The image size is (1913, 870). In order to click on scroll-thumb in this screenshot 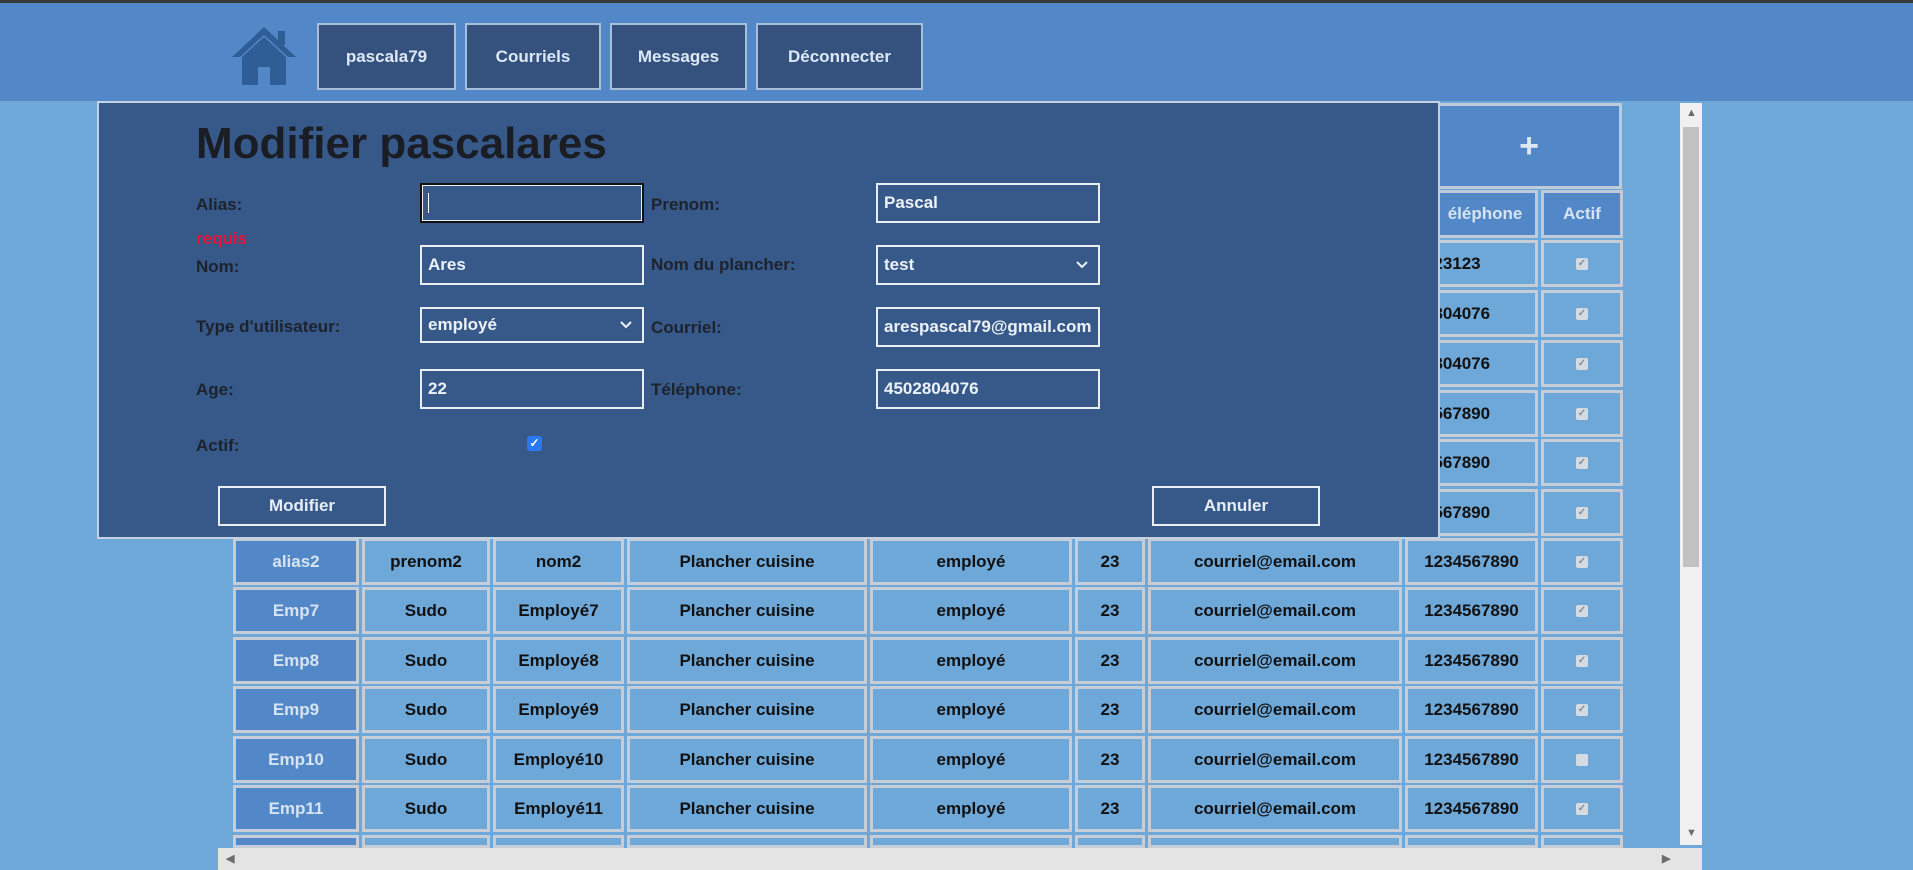, I will do `click(1691, 347)`.